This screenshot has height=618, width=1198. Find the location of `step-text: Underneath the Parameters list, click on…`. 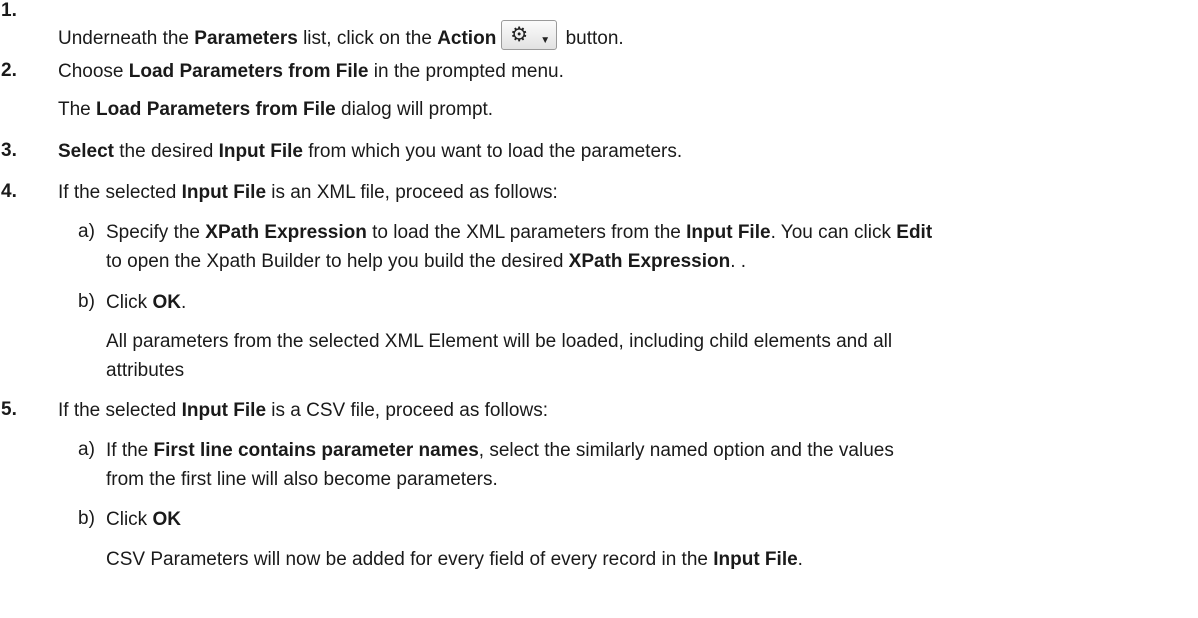

step-text: Underneath the Parameters list, click on… is located at coordinates (341, 35).